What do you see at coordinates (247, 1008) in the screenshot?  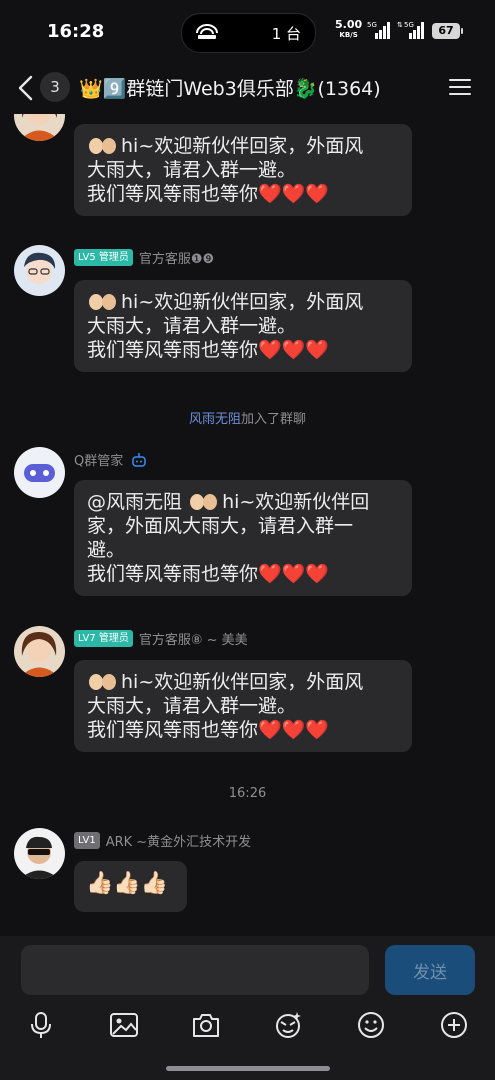 I see `composer: 发送` at bounding box center [247, 1008].